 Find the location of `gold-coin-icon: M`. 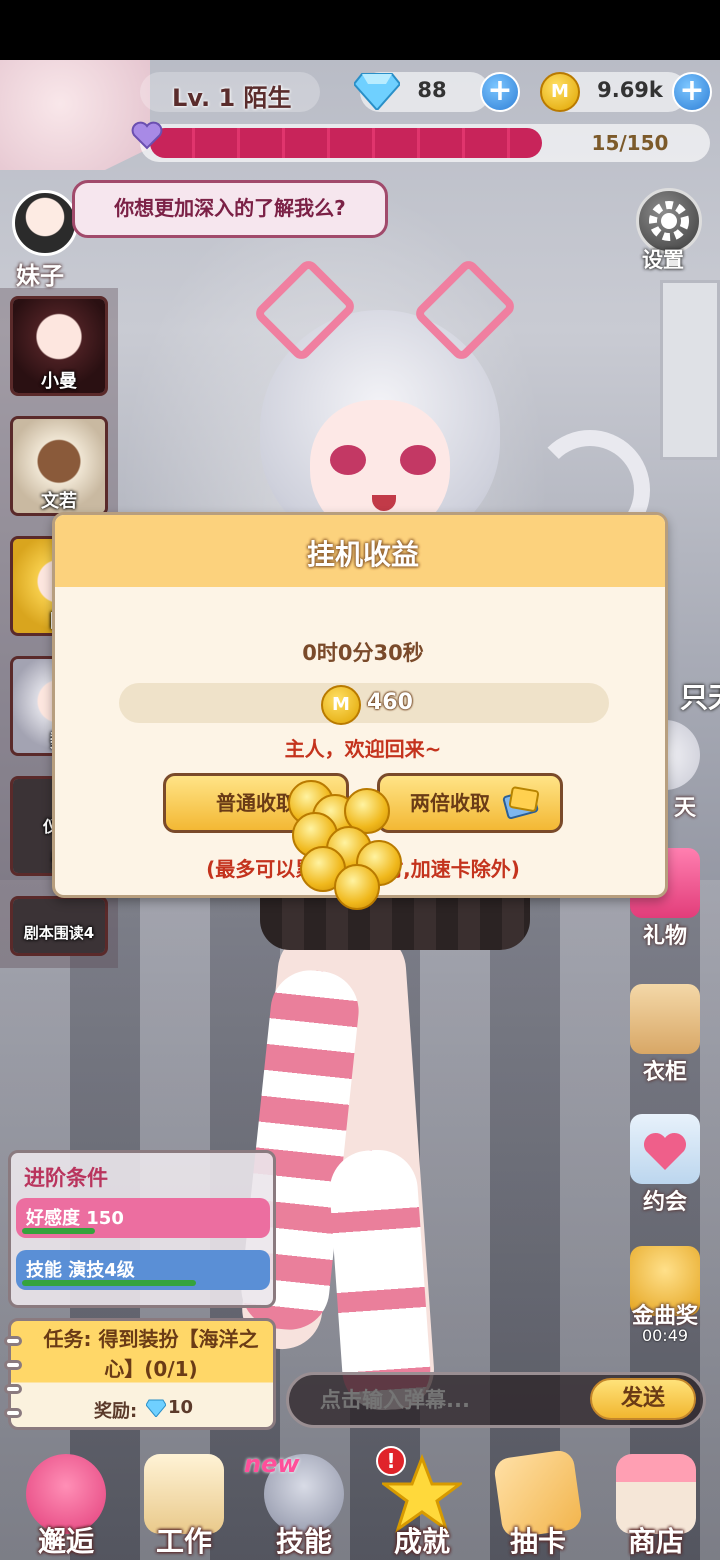

gold-coin-icon: M is located at coordinates (341, 705).